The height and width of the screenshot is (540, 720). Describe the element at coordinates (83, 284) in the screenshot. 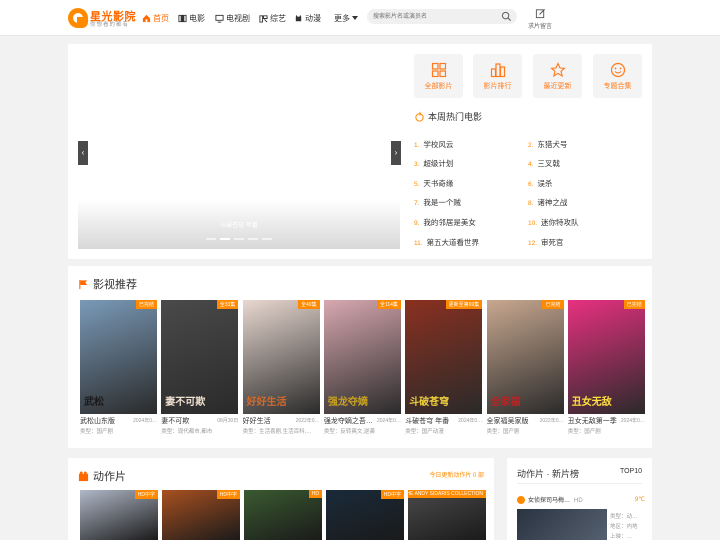

I see `flag-icon` at that location.